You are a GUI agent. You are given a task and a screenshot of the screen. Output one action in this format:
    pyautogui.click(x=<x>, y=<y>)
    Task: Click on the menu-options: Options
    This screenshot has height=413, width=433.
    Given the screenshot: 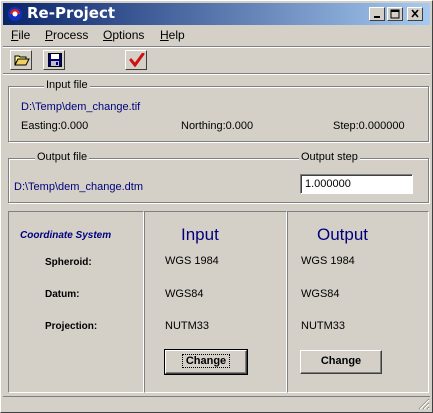 What is the action you would take?
    pyautogui.click(x=123, y=35)
    